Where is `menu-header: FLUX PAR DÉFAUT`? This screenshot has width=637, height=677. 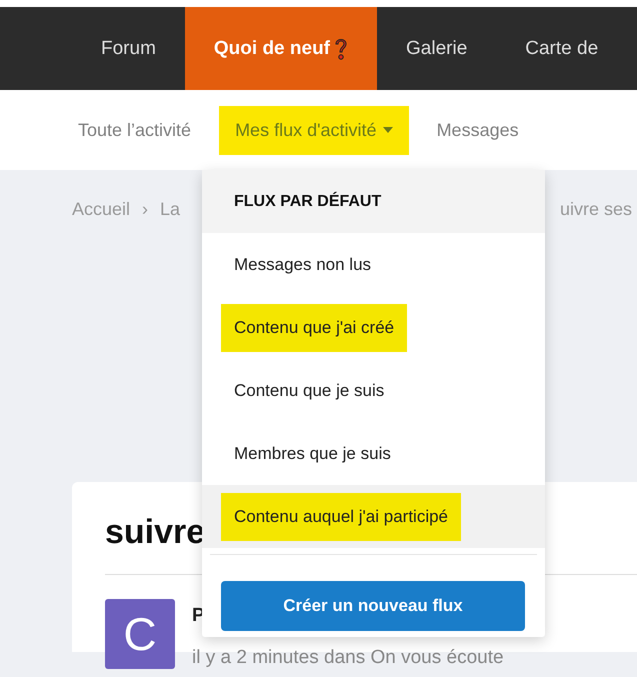
menu-header: FLUX PAR DÉFAUT is located at coordinates (373, 201).